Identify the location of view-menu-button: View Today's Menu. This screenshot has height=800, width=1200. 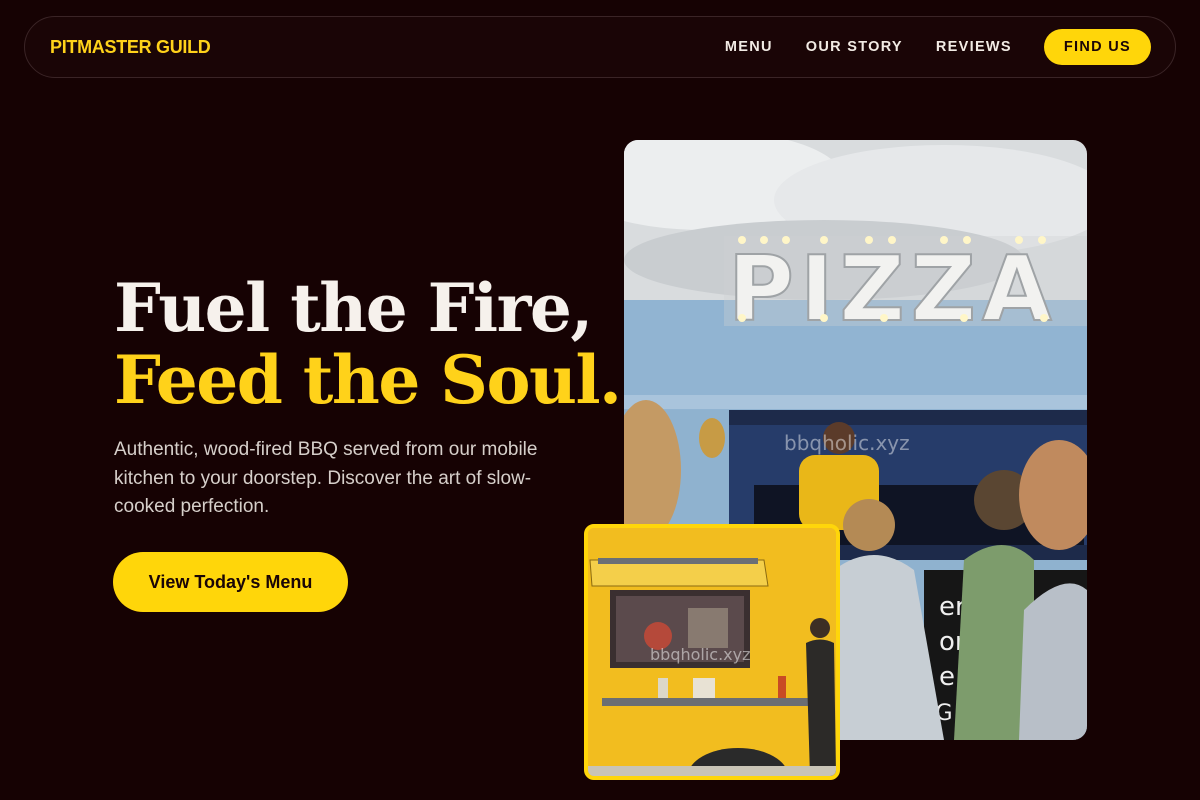
(230, 582).